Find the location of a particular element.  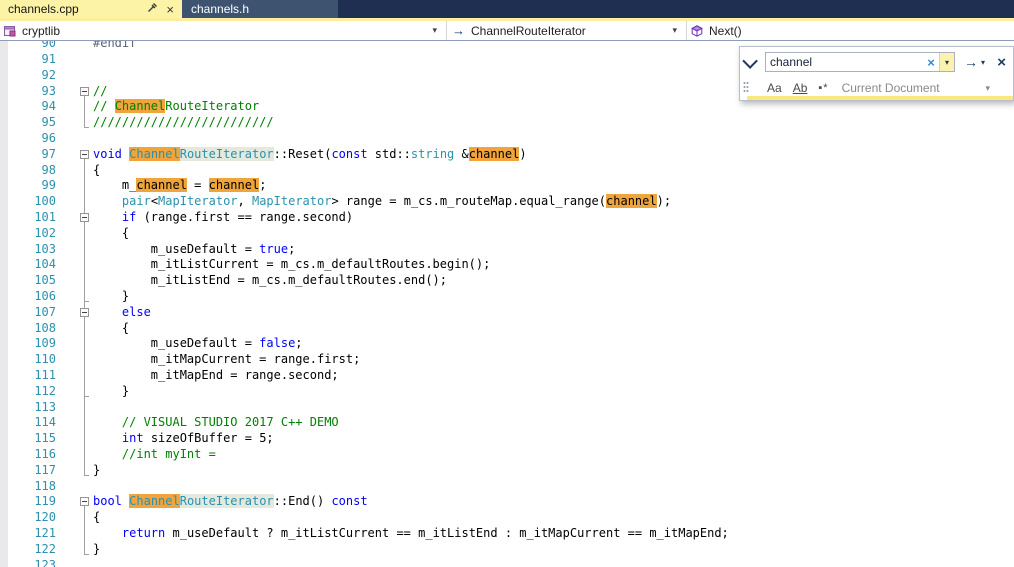

type-scope-dropdown: → ChannelRouteIterator ▾ is located at coordinates (567, 30).